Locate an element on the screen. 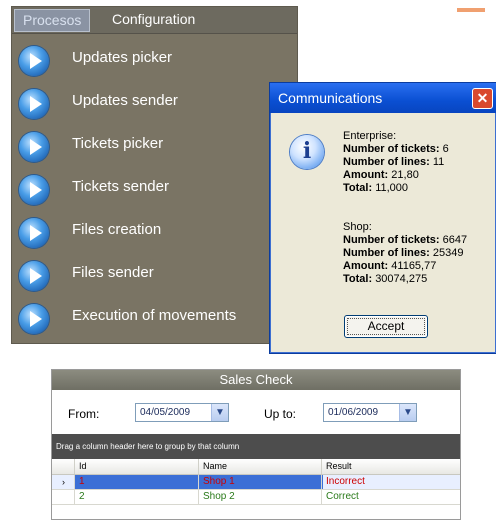 The width and height of the screenshot is (496, 520). process-item-label: Execution of movements is located at coordinates (154, 315).